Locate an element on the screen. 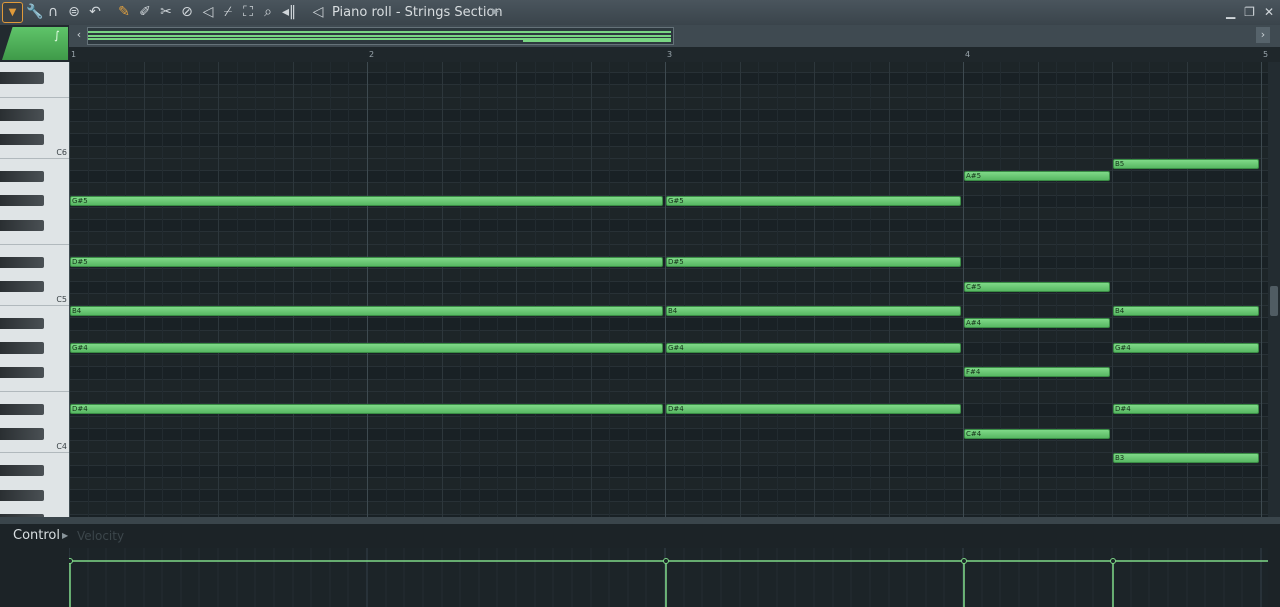 The width and height of the screenshot is (1280, 607). note-label: B3 is located at coordinates (1120, 458).